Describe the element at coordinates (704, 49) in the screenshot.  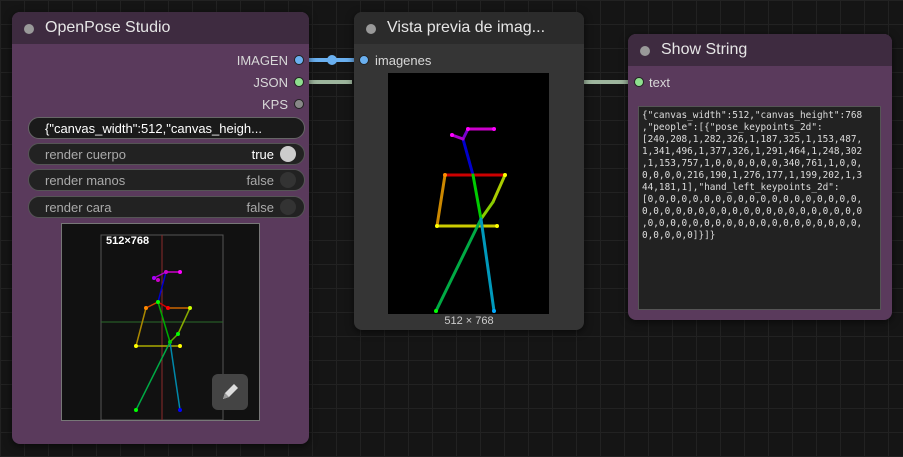
I see `node-title: Show String` at that location.